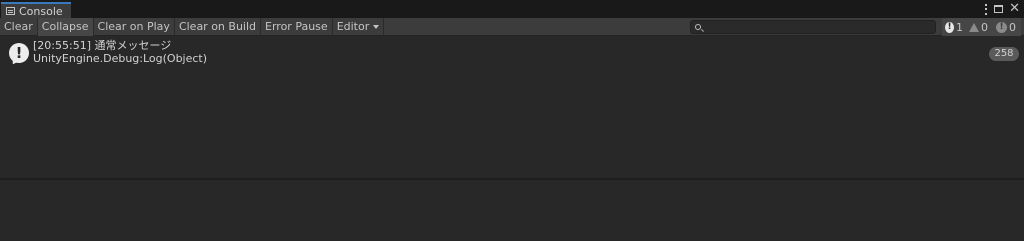  What do you see at coordinates (1012, 27) in the screenshot?
I see `error-count: 0` at bounding box center [1012, 27].